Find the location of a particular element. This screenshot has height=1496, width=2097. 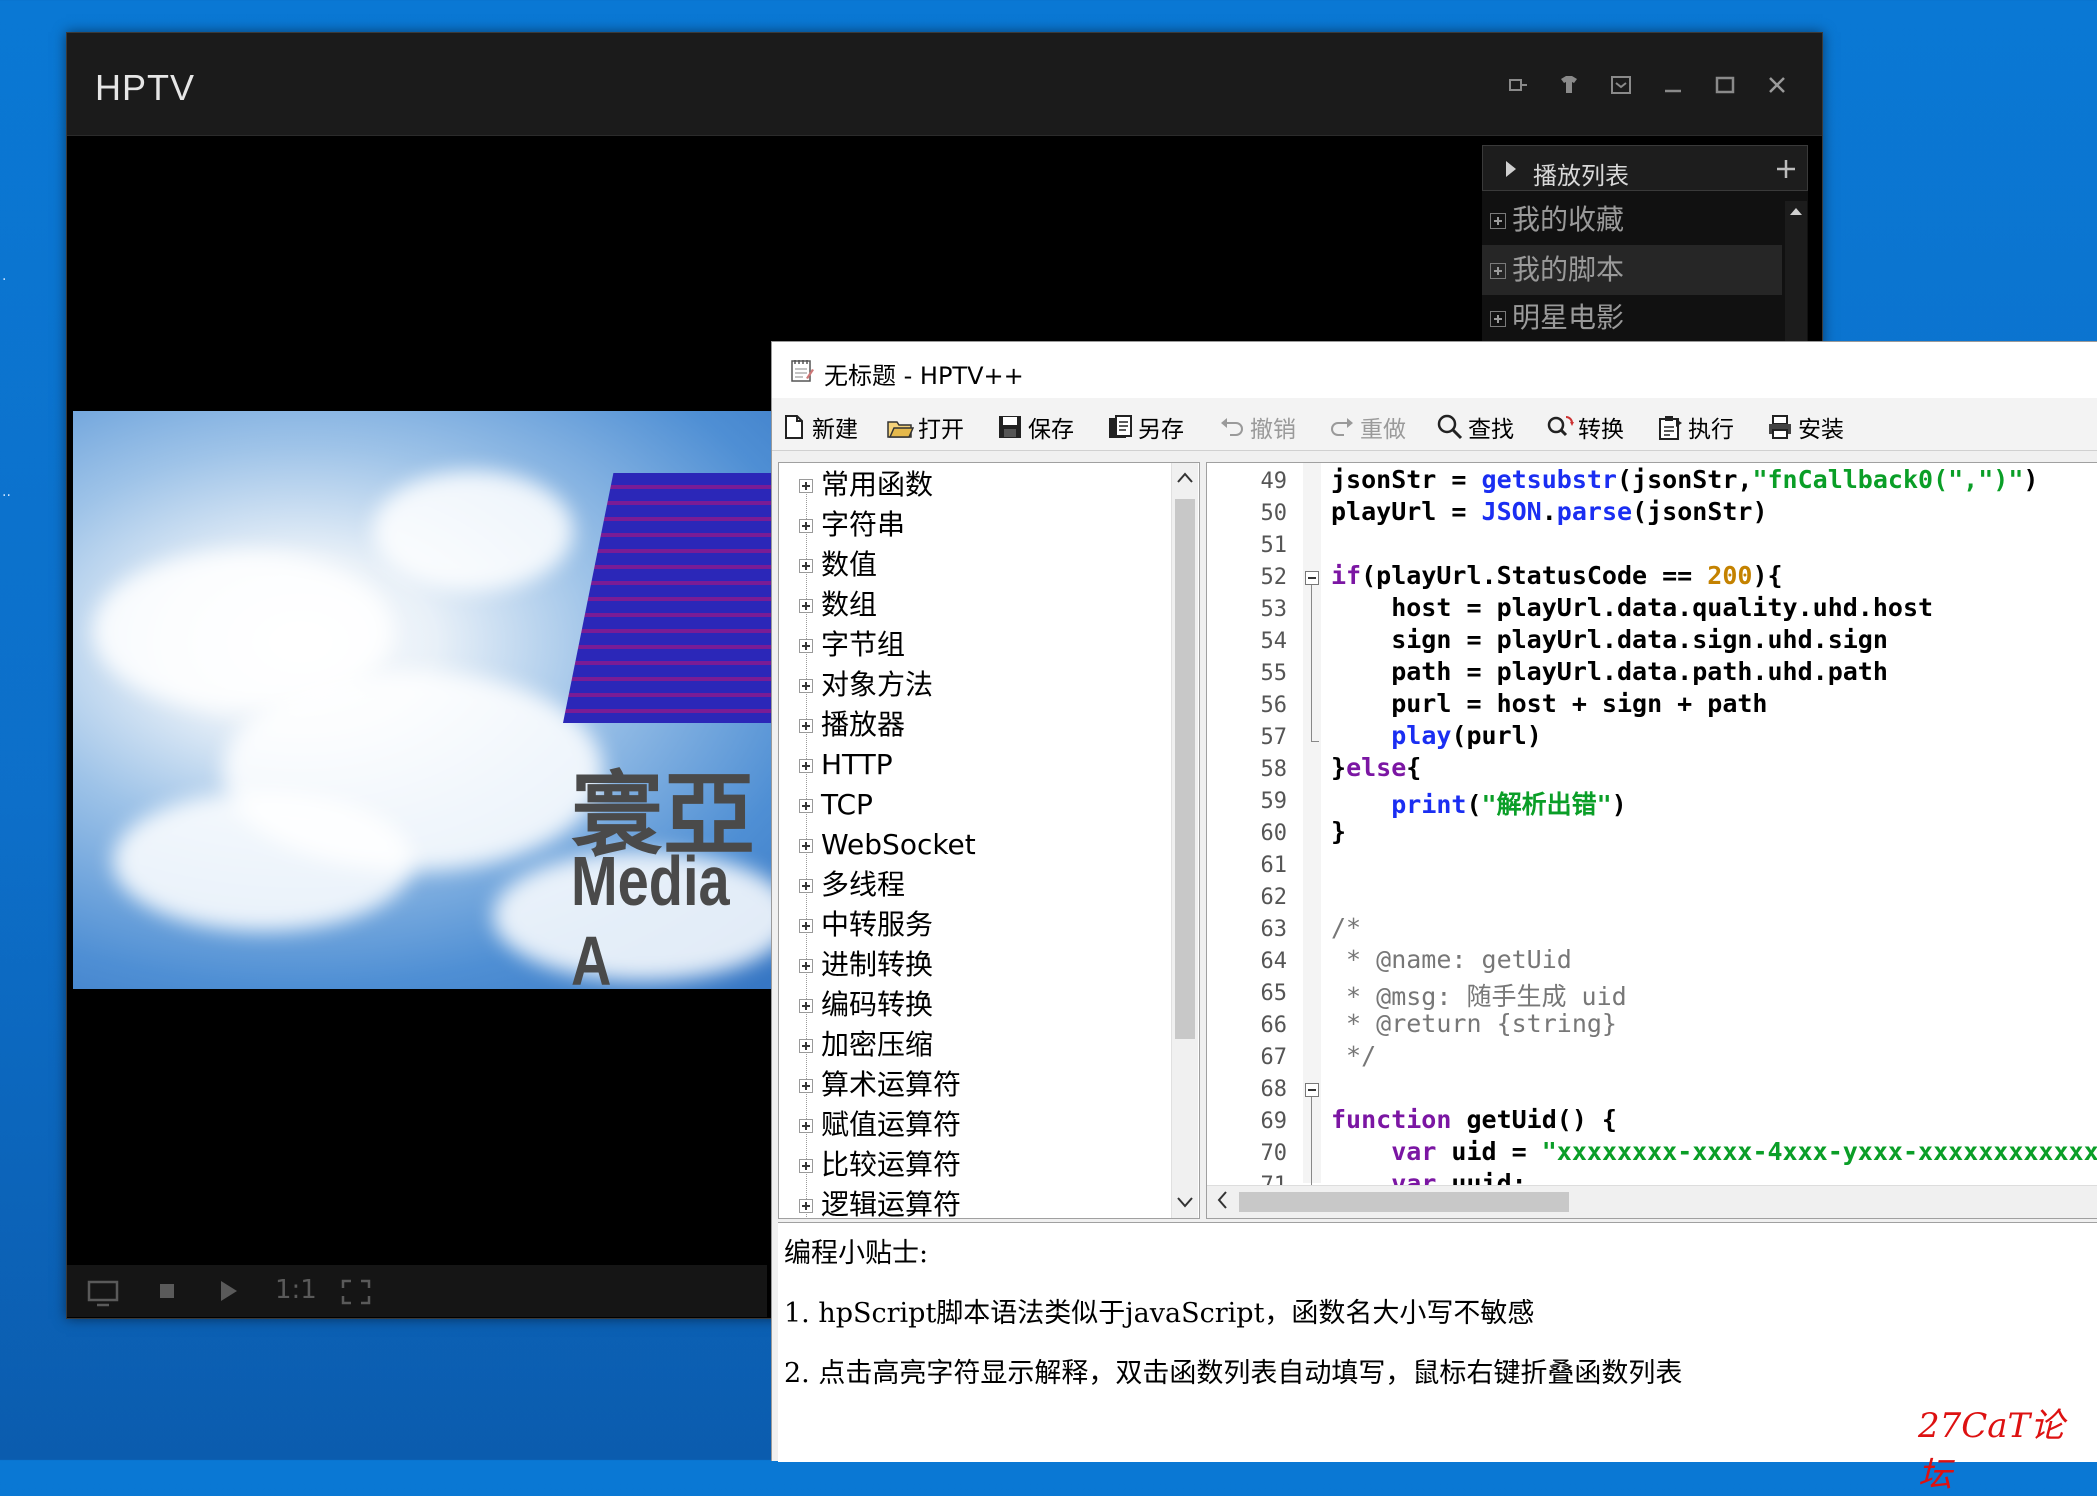

tree-item: 常用函数 is located at coordinates (969, 485).